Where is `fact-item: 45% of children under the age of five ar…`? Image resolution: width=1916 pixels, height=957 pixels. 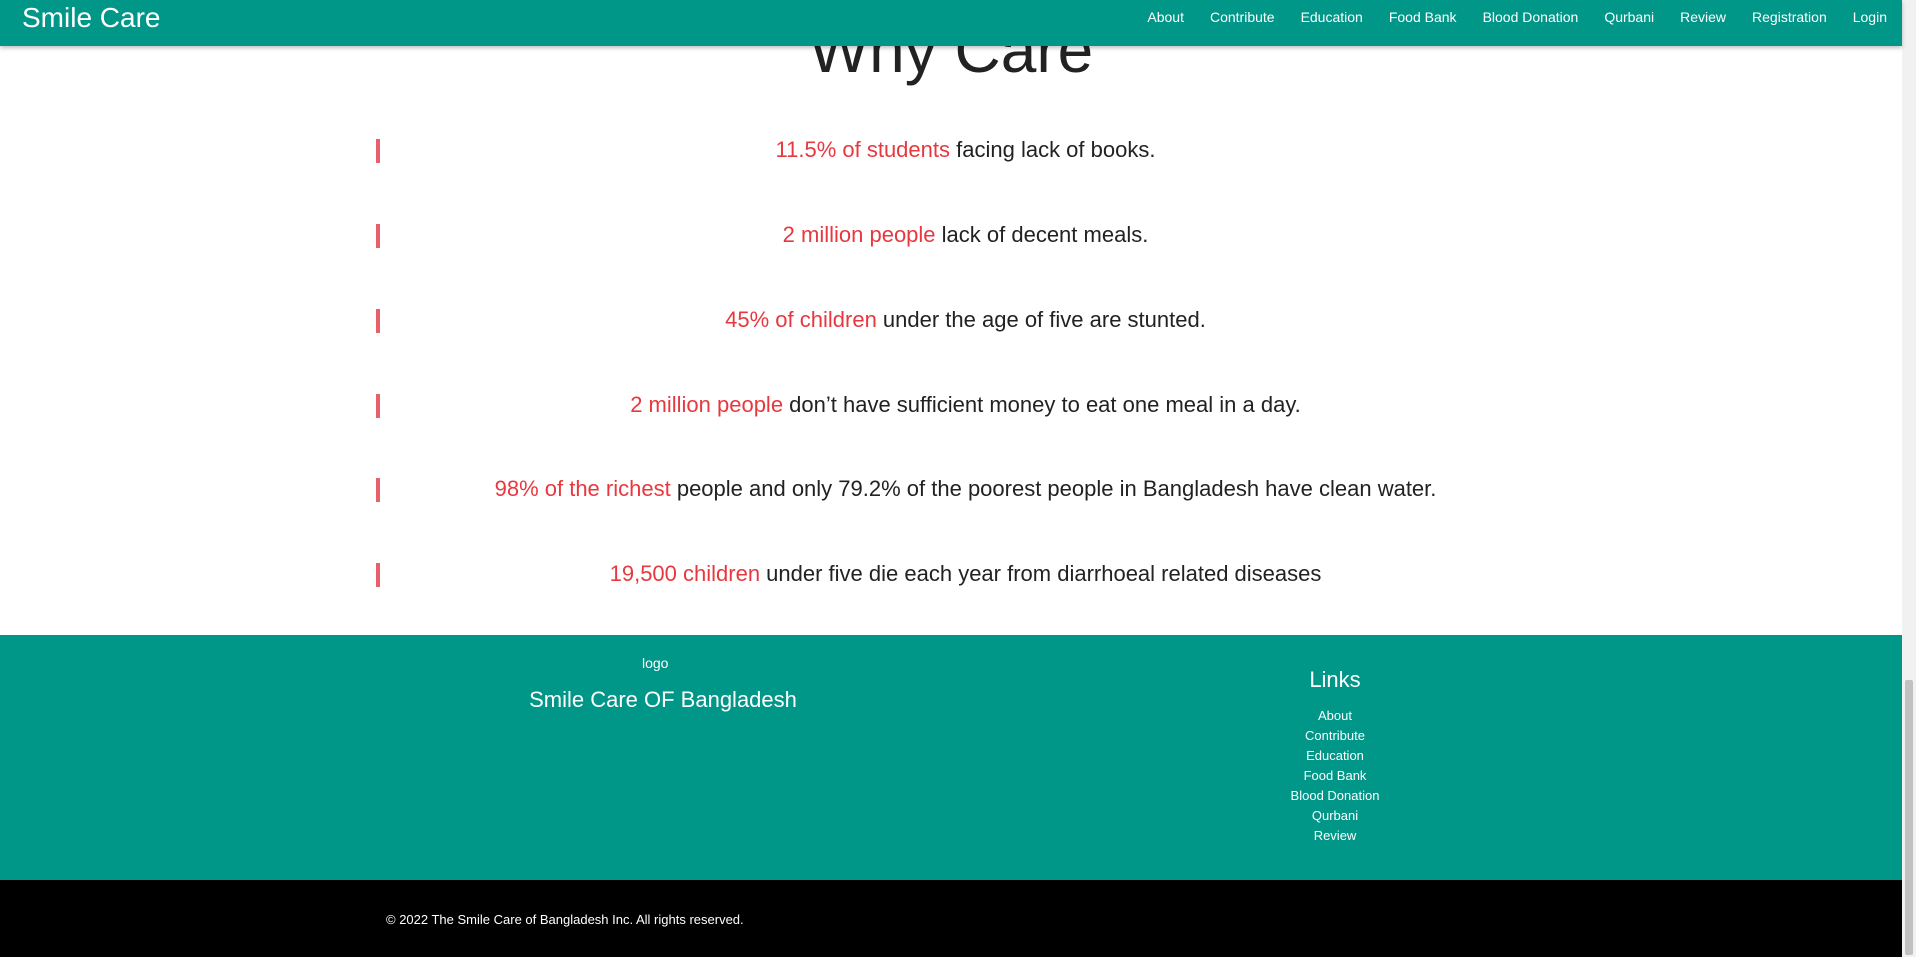
fact-item: 45% of children under the age of five ar… is located at coordinates (963, 320).